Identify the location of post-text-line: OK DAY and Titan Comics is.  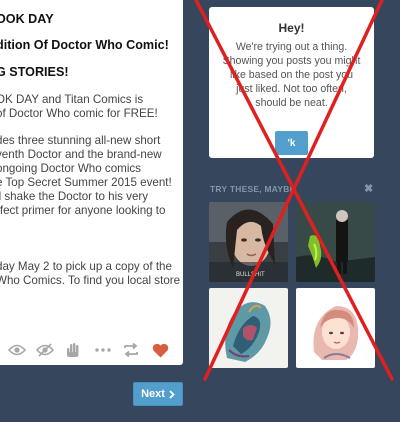
(72, 99).